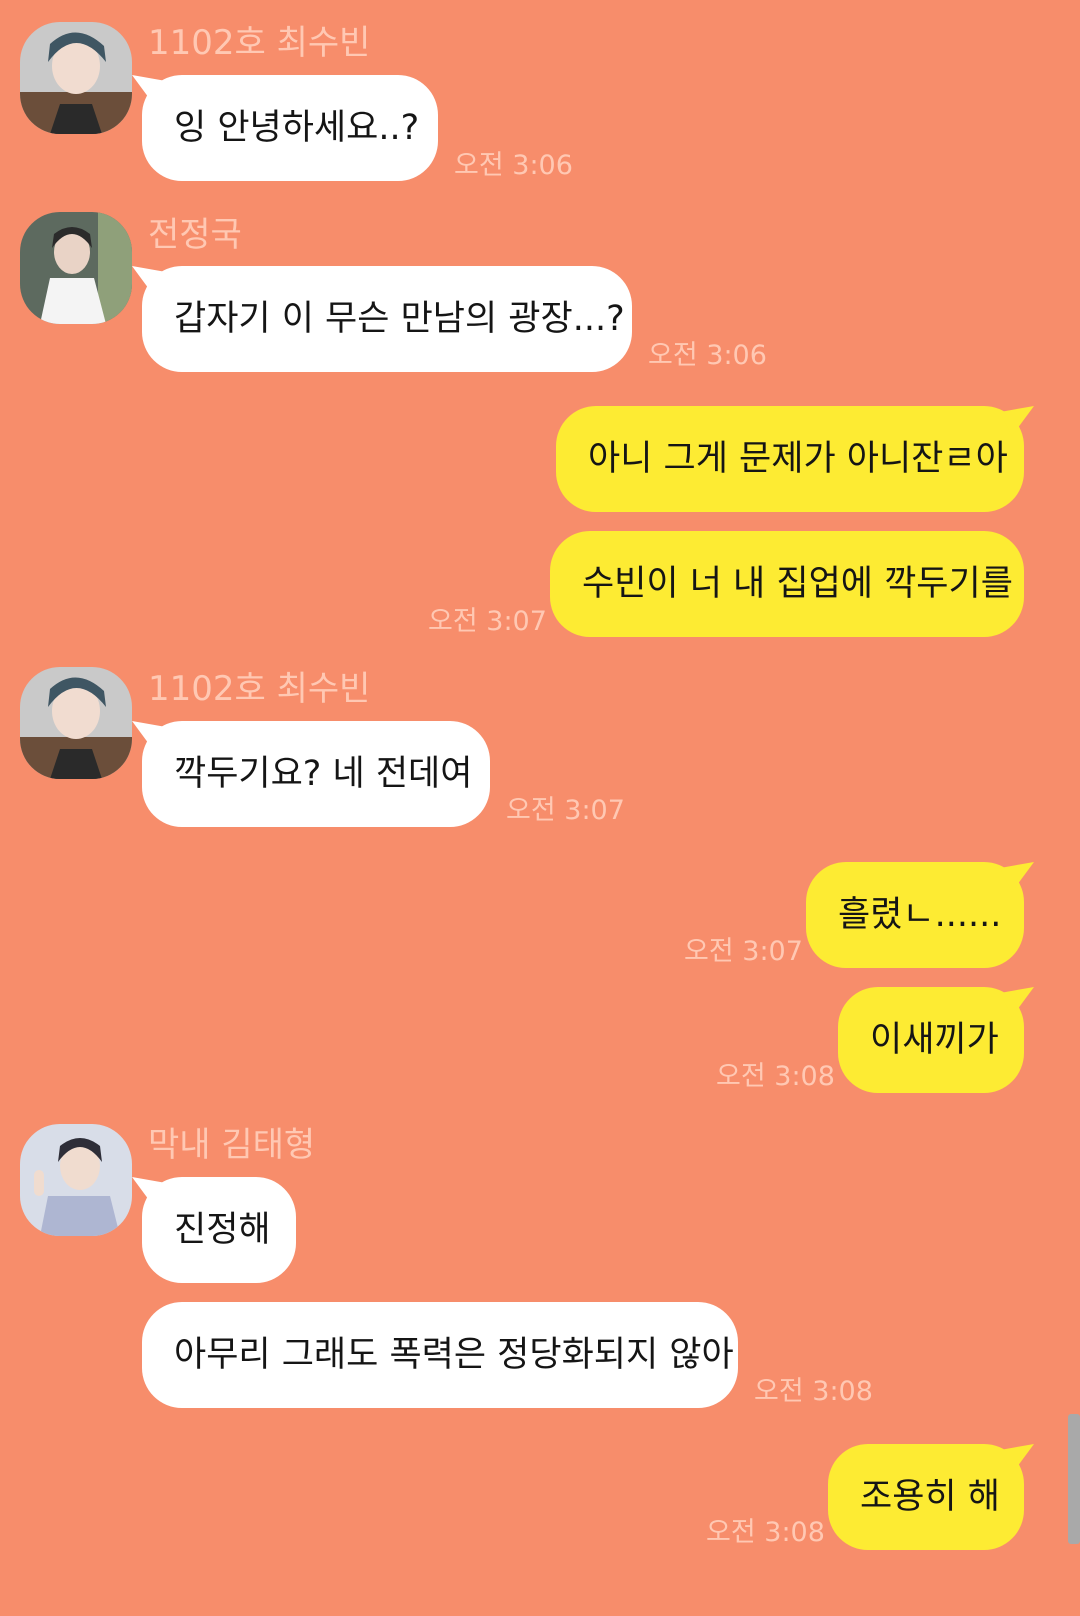 This screenshot has height=1616, width=1080. Describe the element at coordinates (1074, 1479) in the screenshot. I see `scrollbar` at that location.